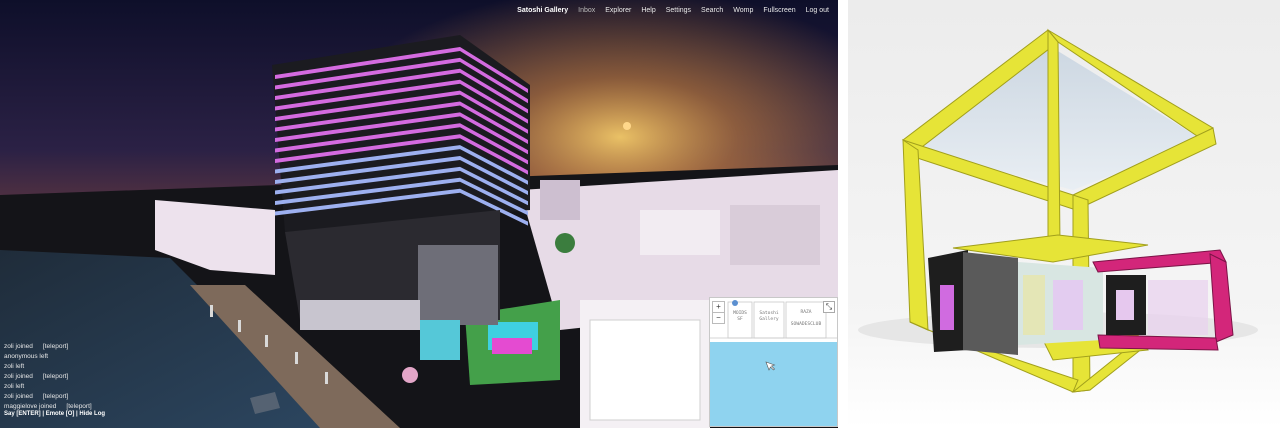  Describe the element at coordinates (817, 10) in the screenshot. I see `menu-item-log-out: Log out` at that location.